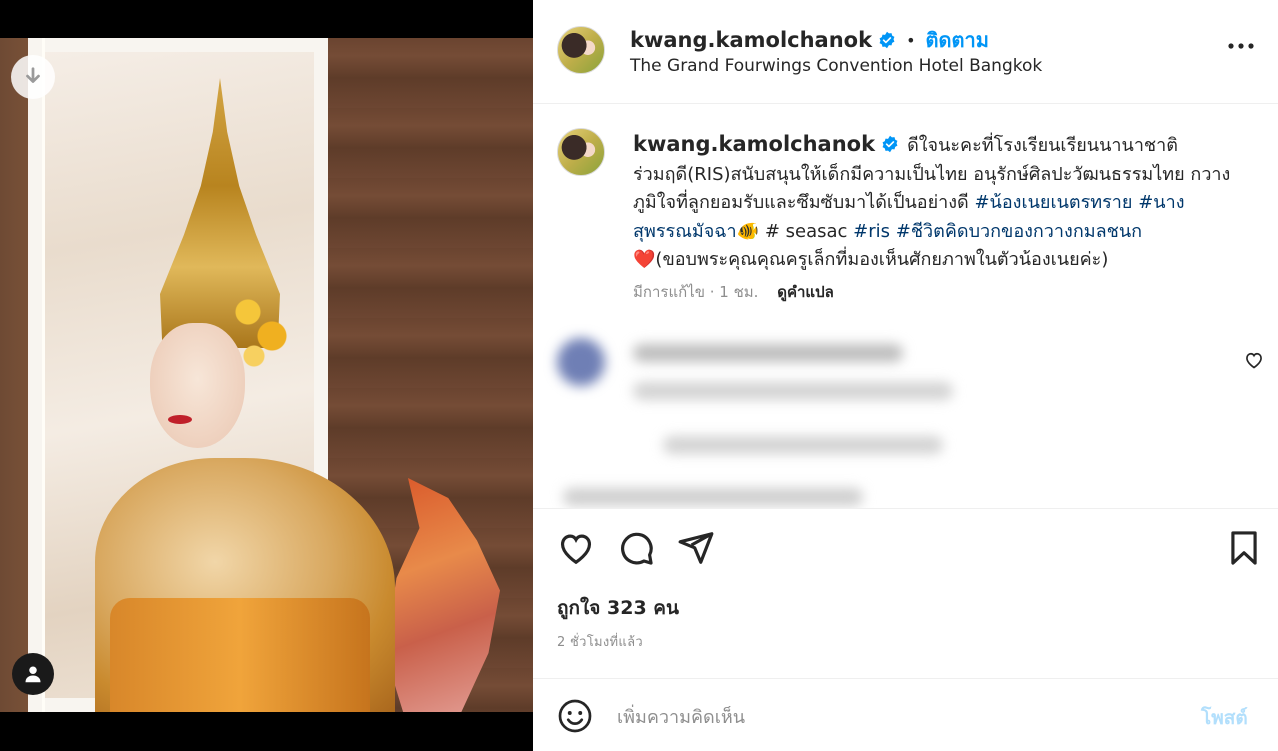 The image size is (1278, 751). I want to click on blurred-comment-avatar, so click(581, 362).